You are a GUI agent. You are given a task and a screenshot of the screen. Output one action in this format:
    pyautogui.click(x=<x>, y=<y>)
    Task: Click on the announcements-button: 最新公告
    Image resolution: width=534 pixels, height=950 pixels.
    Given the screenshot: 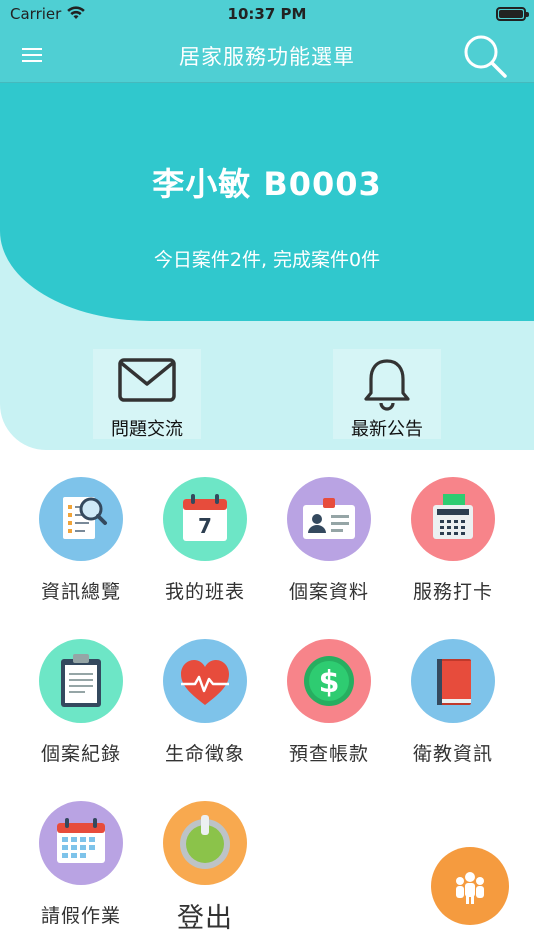 What is the action you would take?
    pyautogui.click(x=387, y=394)
    